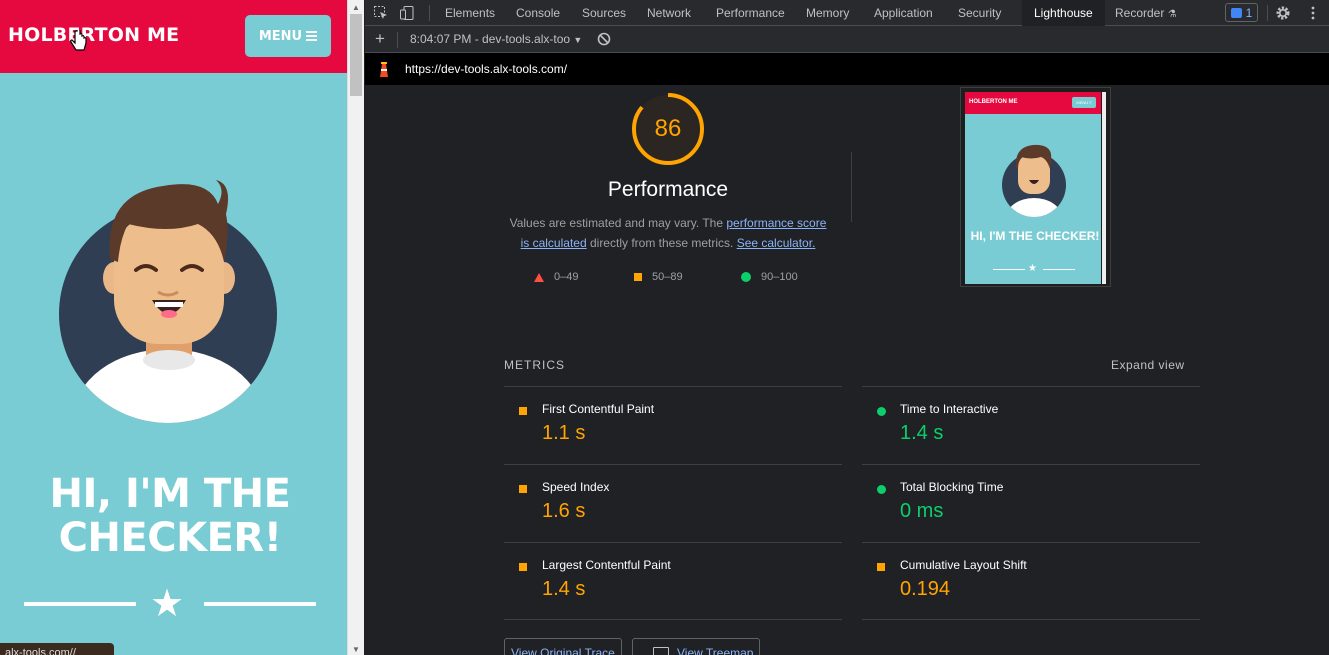 This screenshot has width=1329, height=655. I want to click on page-scrollbar: ▲ ▼, so click(355, 327).